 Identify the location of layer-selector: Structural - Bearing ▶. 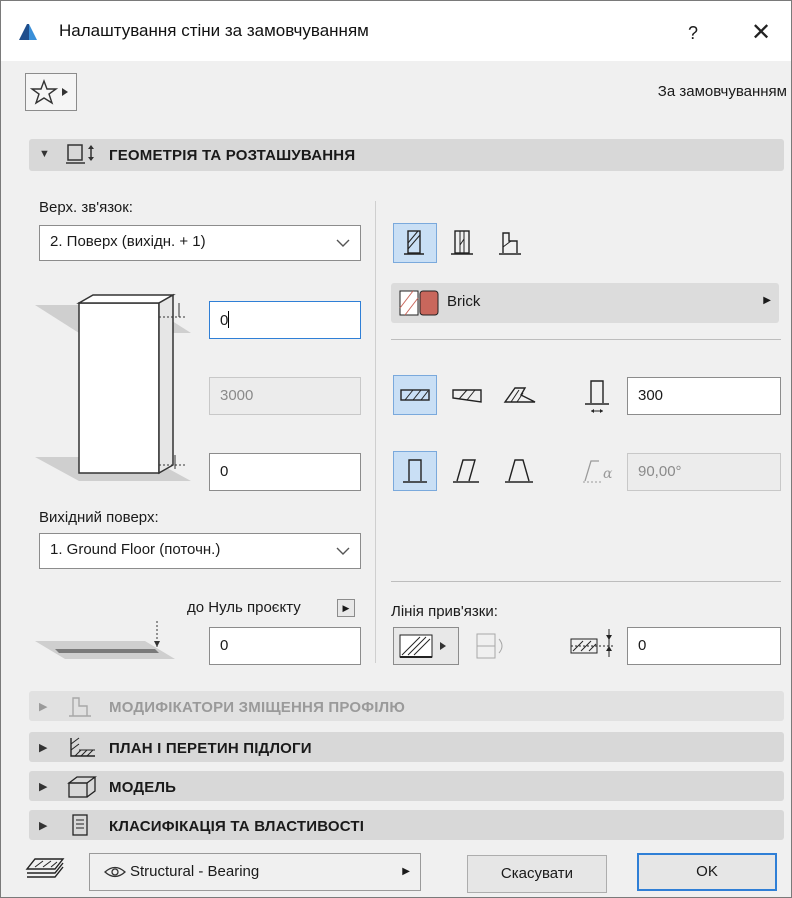
(255, 872).